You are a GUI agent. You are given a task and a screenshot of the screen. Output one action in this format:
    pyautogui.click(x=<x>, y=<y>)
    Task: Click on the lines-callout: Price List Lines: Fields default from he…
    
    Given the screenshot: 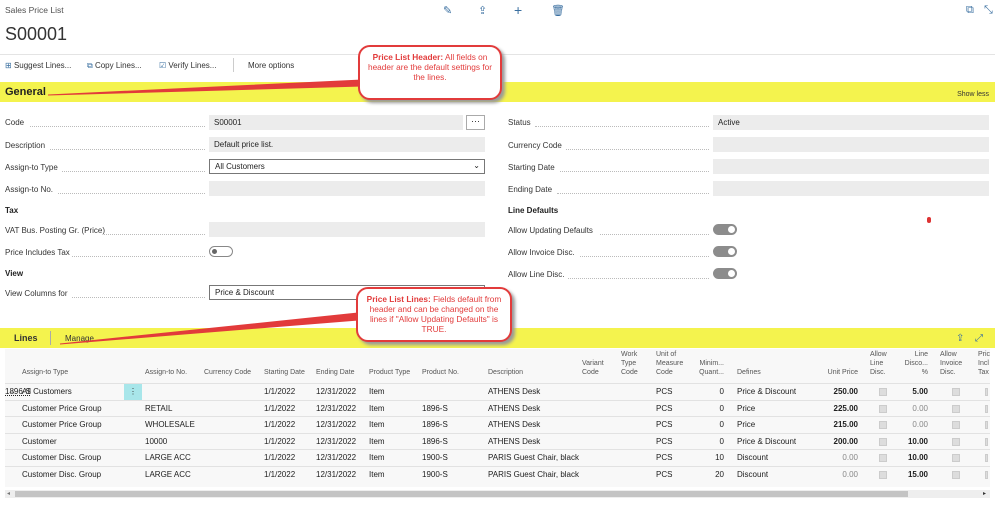 What is the action you would take?
    pyautogui.click(x=434, y=314)
    